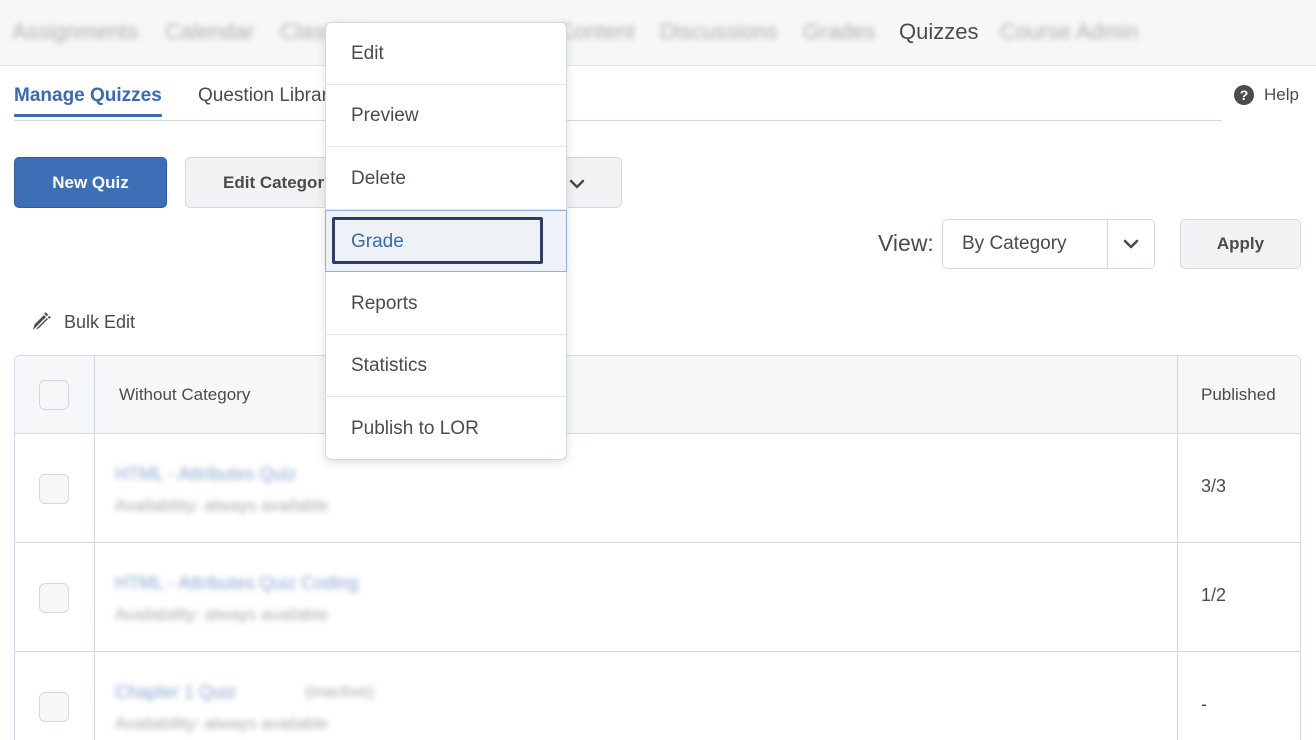  I want to click on select-divider, so click(1107, 244).